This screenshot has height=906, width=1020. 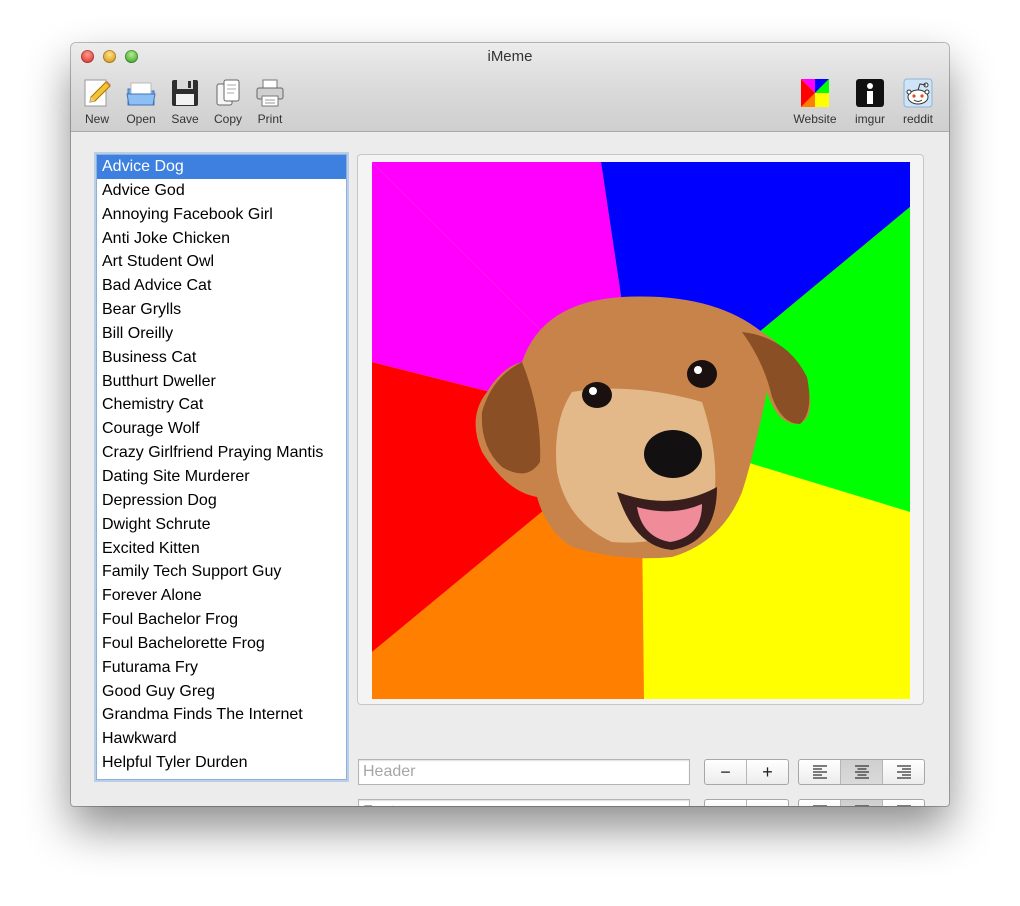 What do you see at coordinates (221, 167) in the screenshot?
I see `list-item: Advice Dog` at bounding box center [221, 167].